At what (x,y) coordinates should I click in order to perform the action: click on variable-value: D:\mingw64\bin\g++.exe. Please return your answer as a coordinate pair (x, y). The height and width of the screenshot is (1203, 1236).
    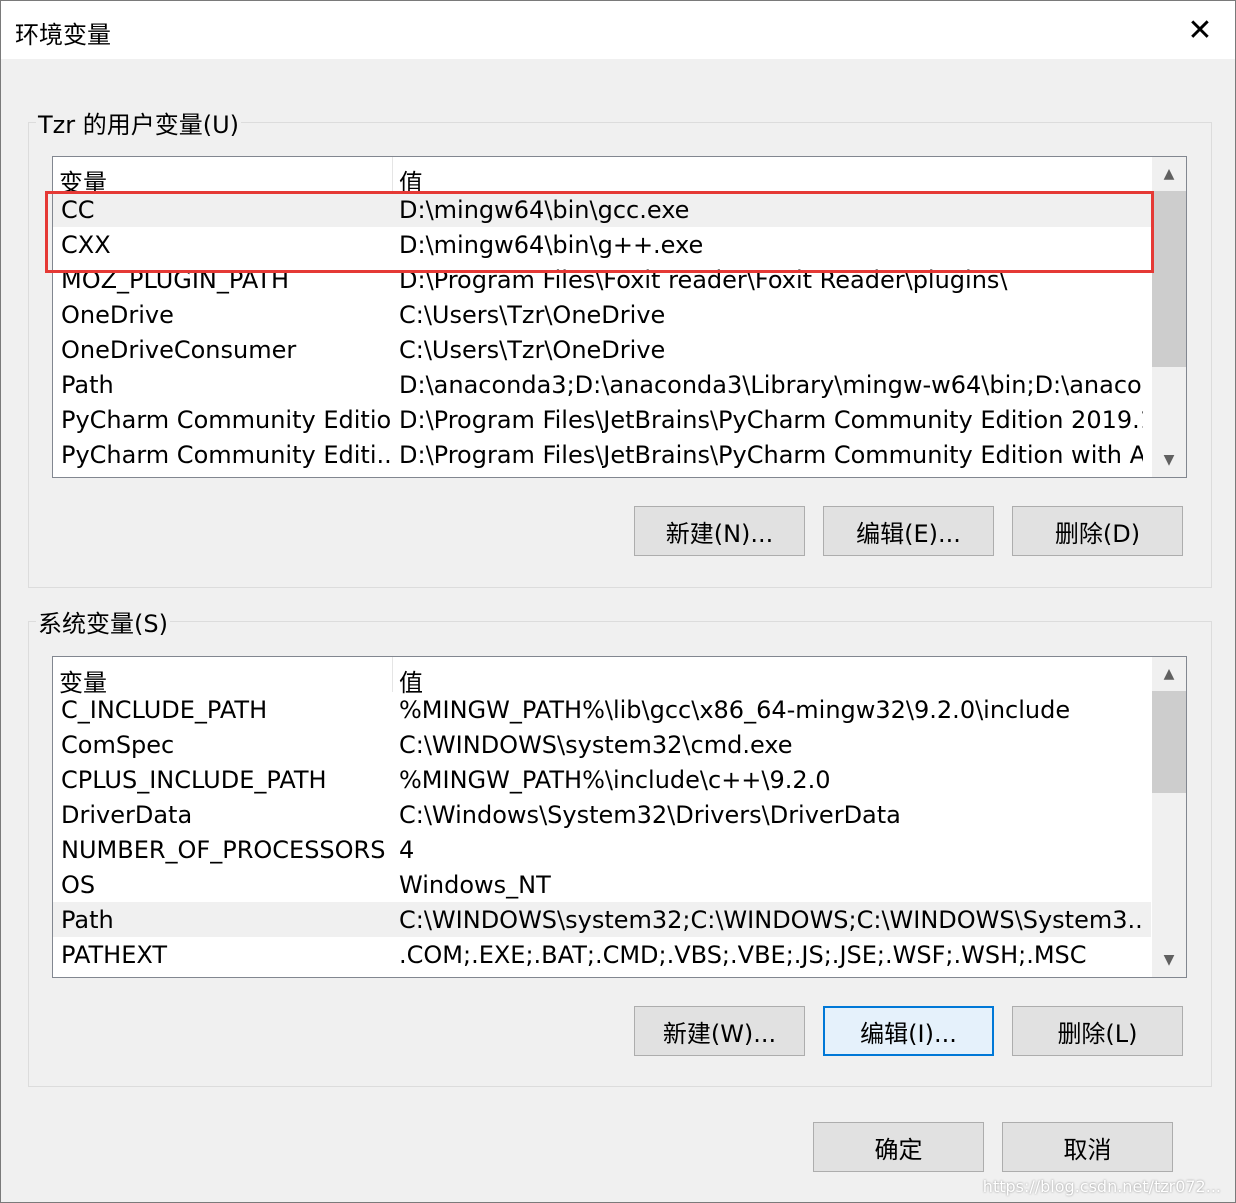
    Looking at the image, I should click on (551, 245).